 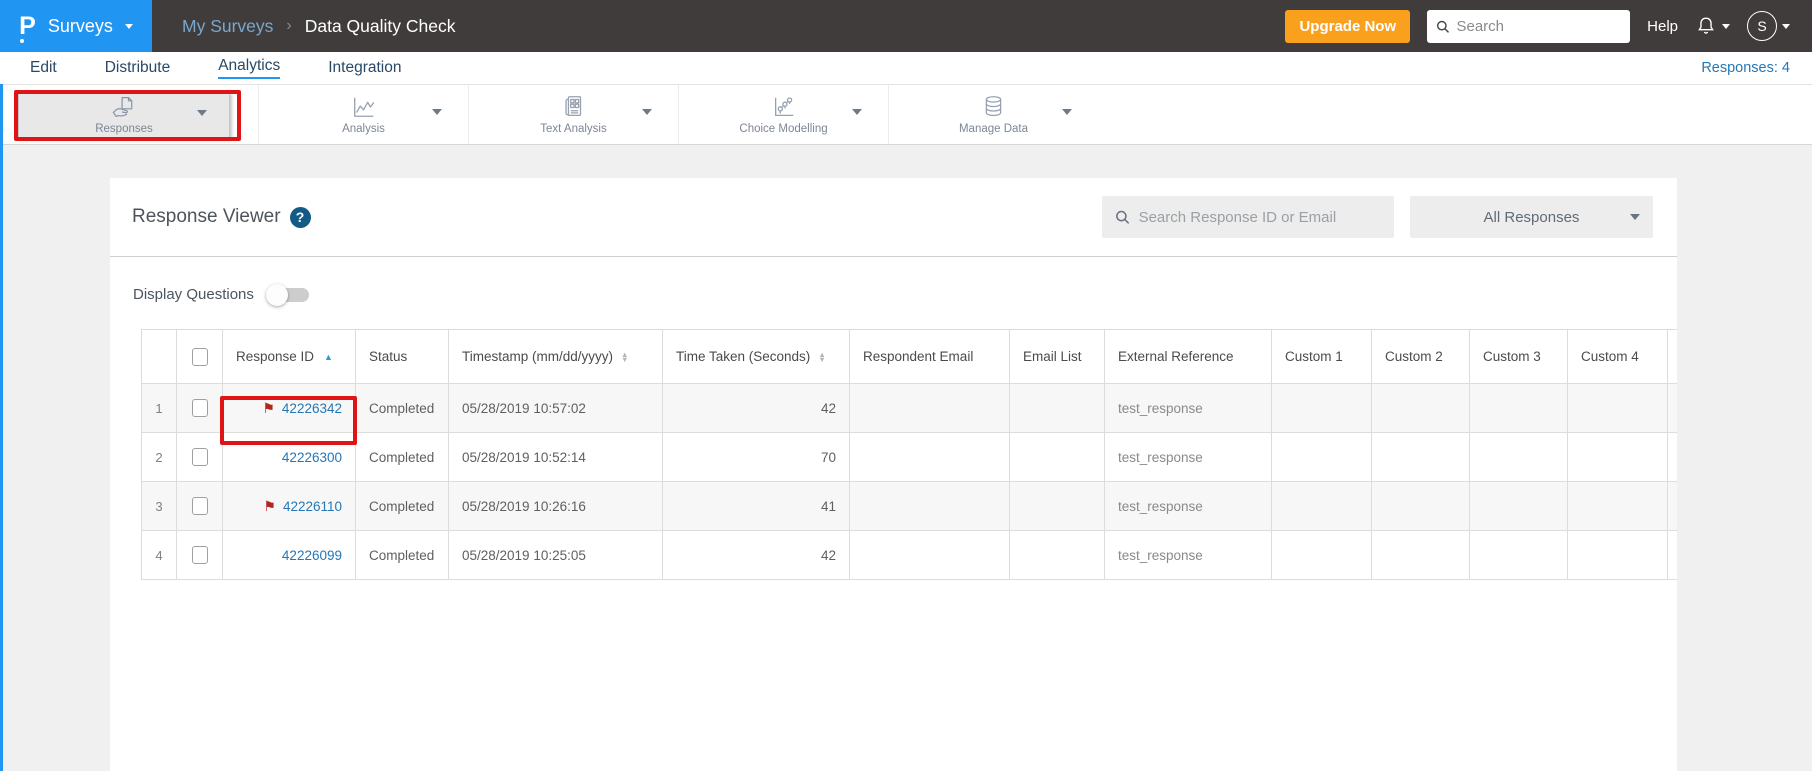 I want to click on col-header-external-reference: External Reference, so click(x=1188, y=356).